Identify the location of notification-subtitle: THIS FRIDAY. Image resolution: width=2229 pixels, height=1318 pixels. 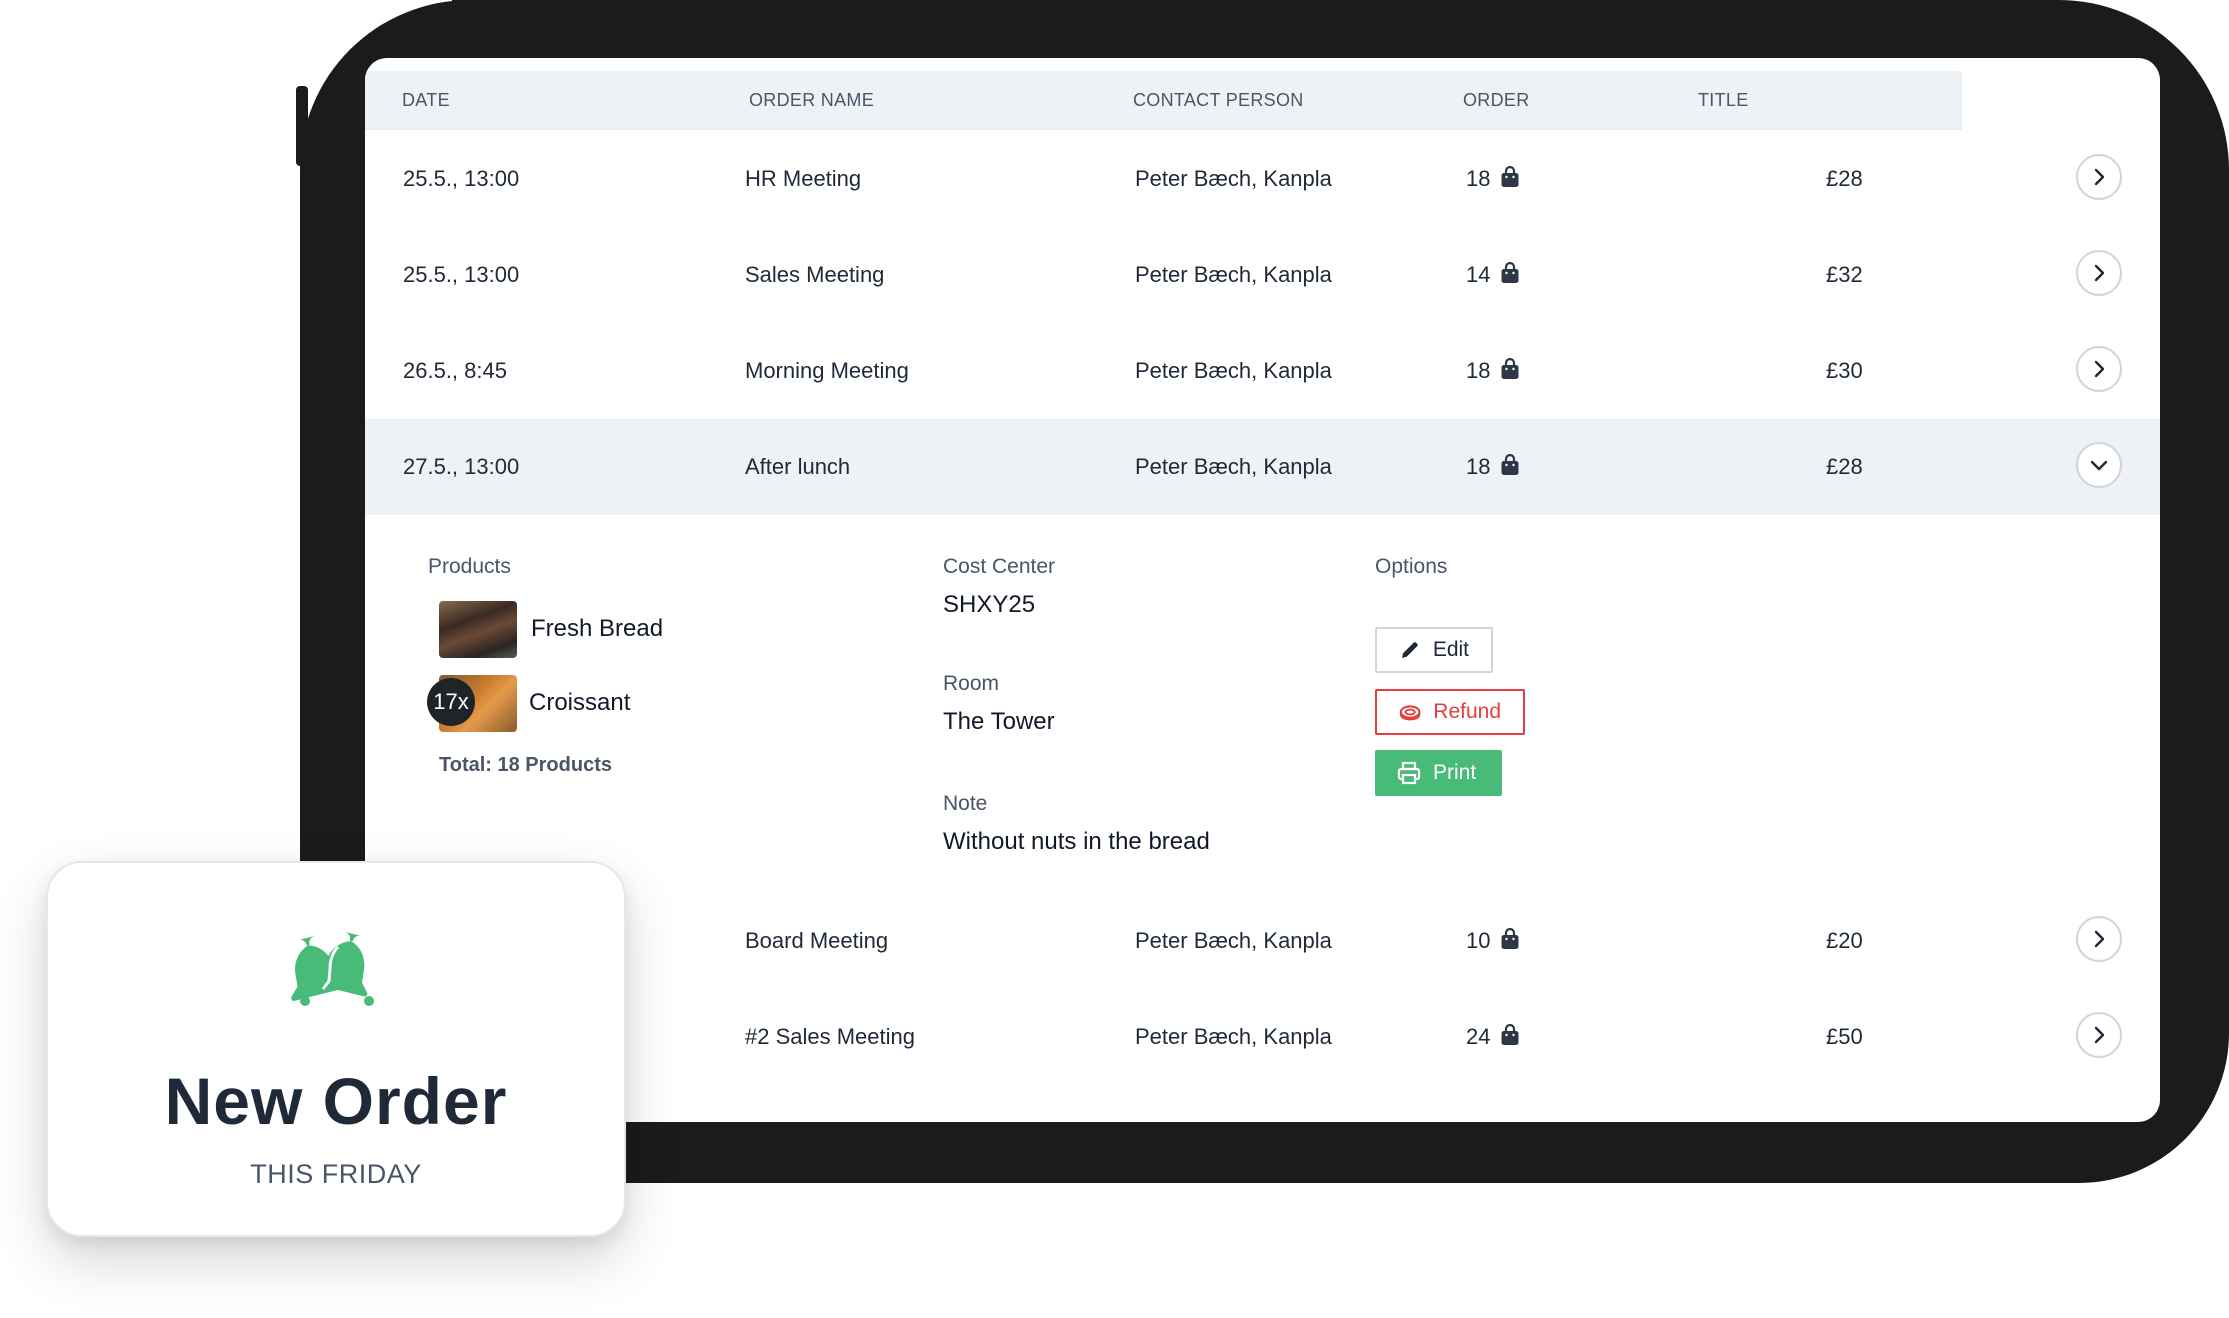
(336, 1174).